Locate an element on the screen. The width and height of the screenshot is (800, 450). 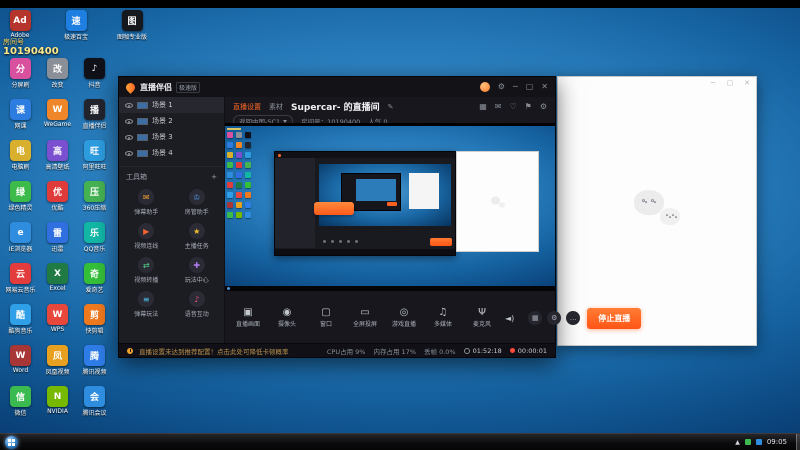
desktop-icon: 雷 迅雷 is located at coordinates (58, 242).